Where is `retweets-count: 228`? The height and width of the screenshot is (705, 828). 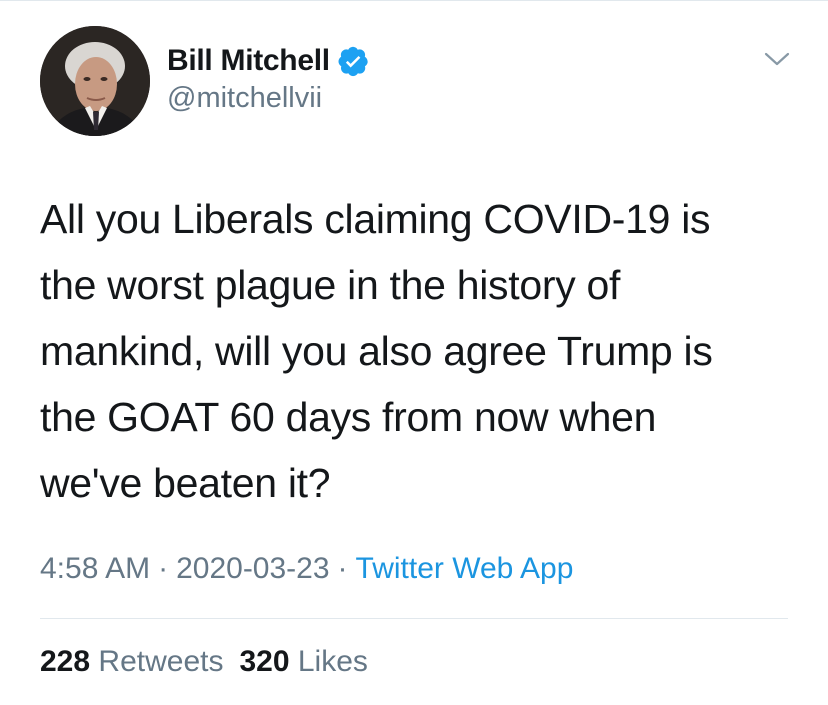
retweets-count: 228 is located at coordinates (65, 661).